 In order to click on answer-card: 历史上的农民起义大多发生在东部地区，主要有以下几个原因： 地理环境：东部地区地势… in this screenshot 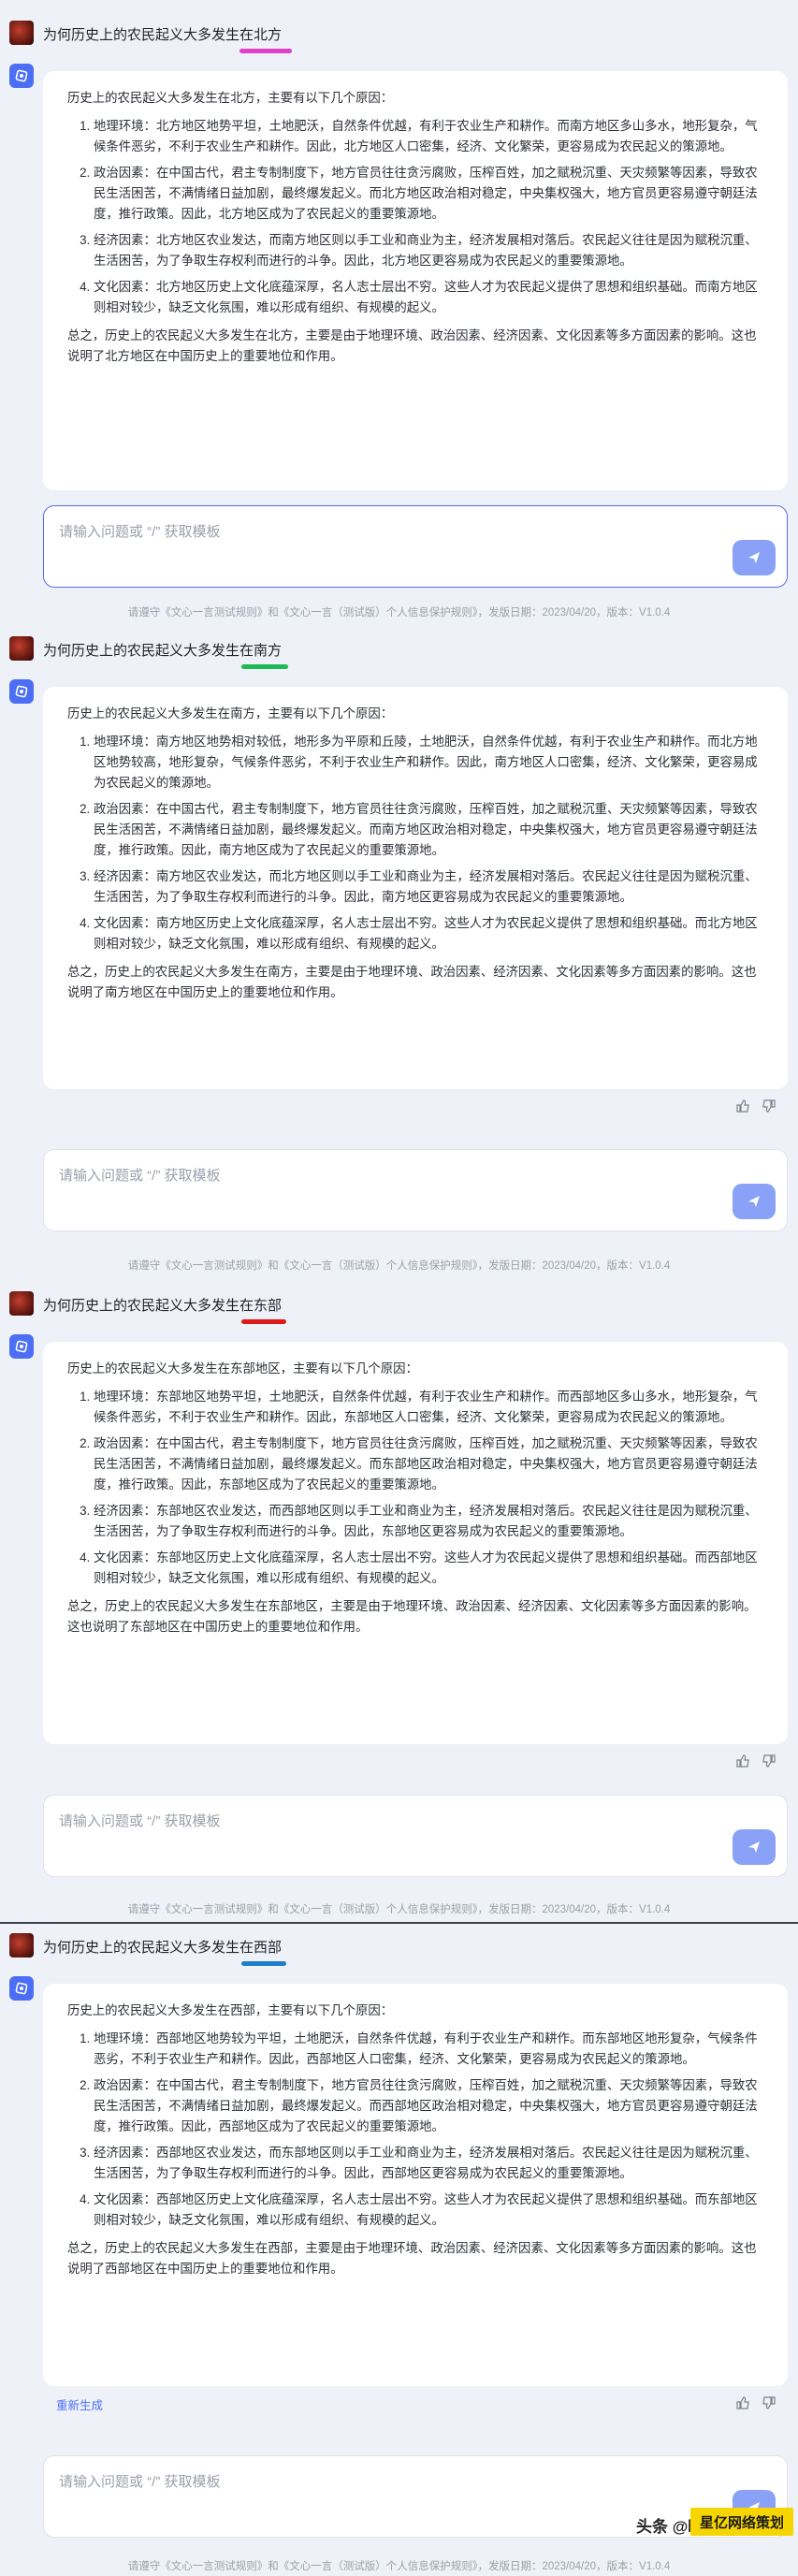, I will do `click(415, 1543)`.